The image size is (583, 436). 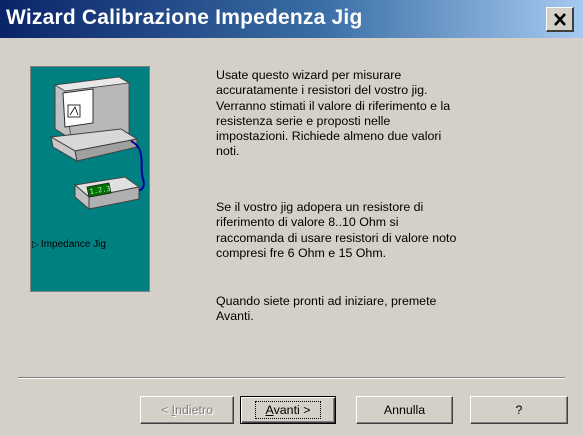 What do you see at coordinates (320, 207) in the screenshot?
I see `text-line: Se il vostro jig adopera un resistore di` at bounding box center [320, 207].